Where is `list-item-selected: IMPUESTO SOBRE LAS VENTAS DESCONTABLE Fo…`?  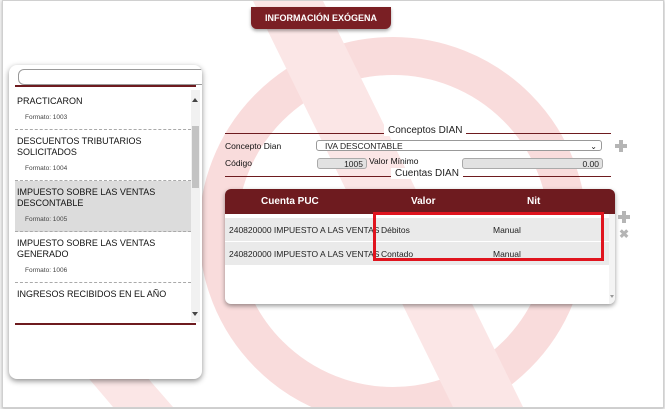
list-item-selected: IMPUESTO SOBRE LAS VENTAS DESCONTABLE Fo… is located at coordinates (103, 206).